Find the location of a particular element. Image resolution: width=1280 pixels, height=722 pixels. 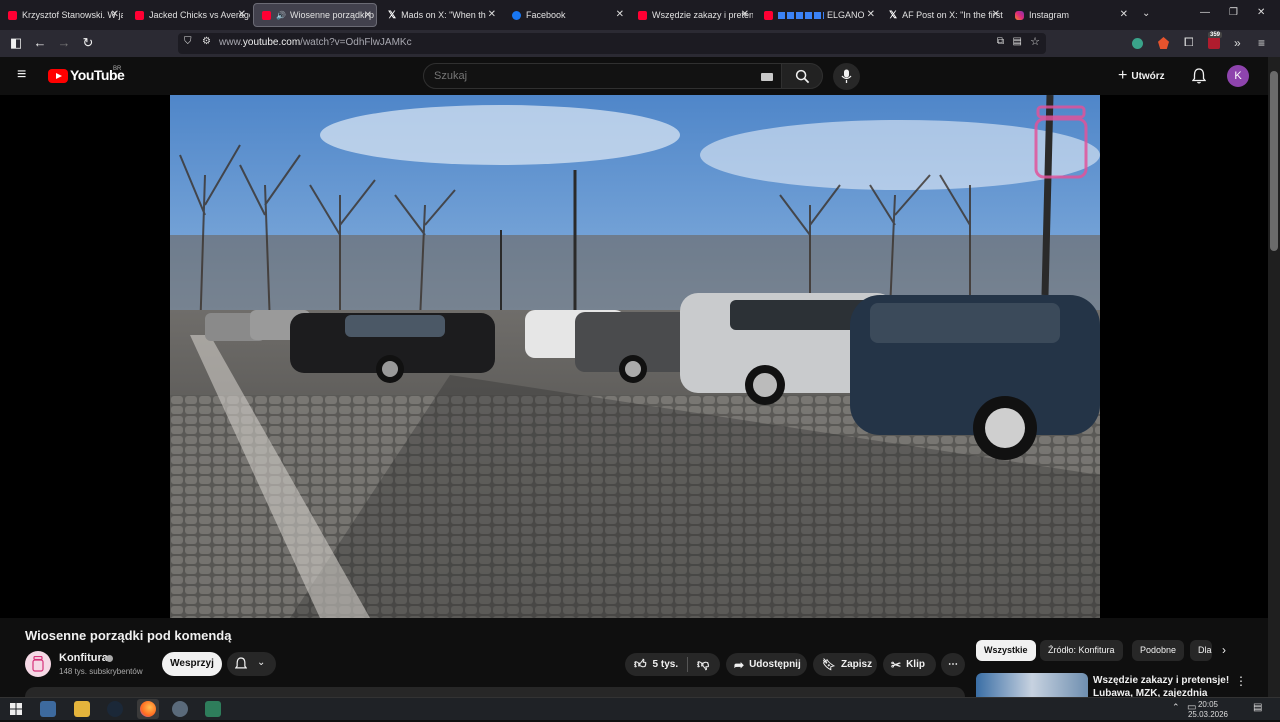

sidebar-toggle-icon: ◧ is located at coordinates (16, 43).